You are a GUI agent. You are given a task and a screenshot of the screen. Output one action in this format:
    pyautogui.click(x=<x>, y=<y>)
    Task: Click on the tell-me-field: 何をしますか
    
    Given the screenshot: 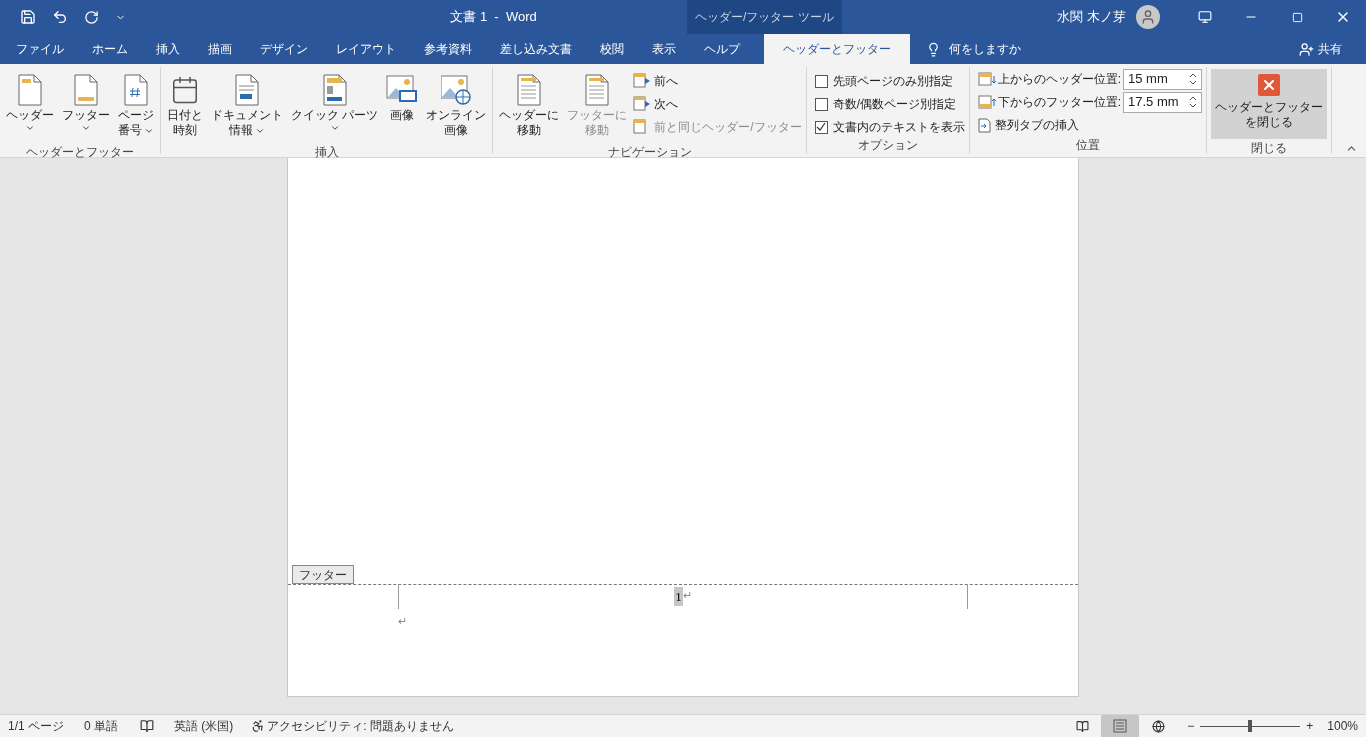 What is the action you would take?
    pyautogui.click(x=985, y=49)
    